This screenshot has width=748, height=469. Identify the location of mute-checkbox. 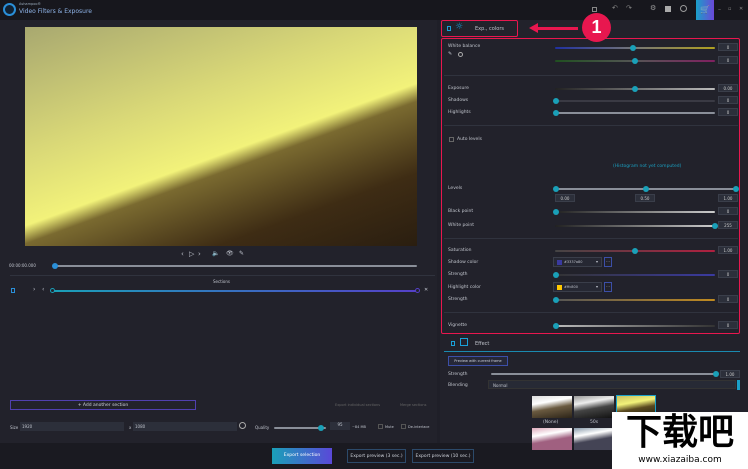
(380, 426).